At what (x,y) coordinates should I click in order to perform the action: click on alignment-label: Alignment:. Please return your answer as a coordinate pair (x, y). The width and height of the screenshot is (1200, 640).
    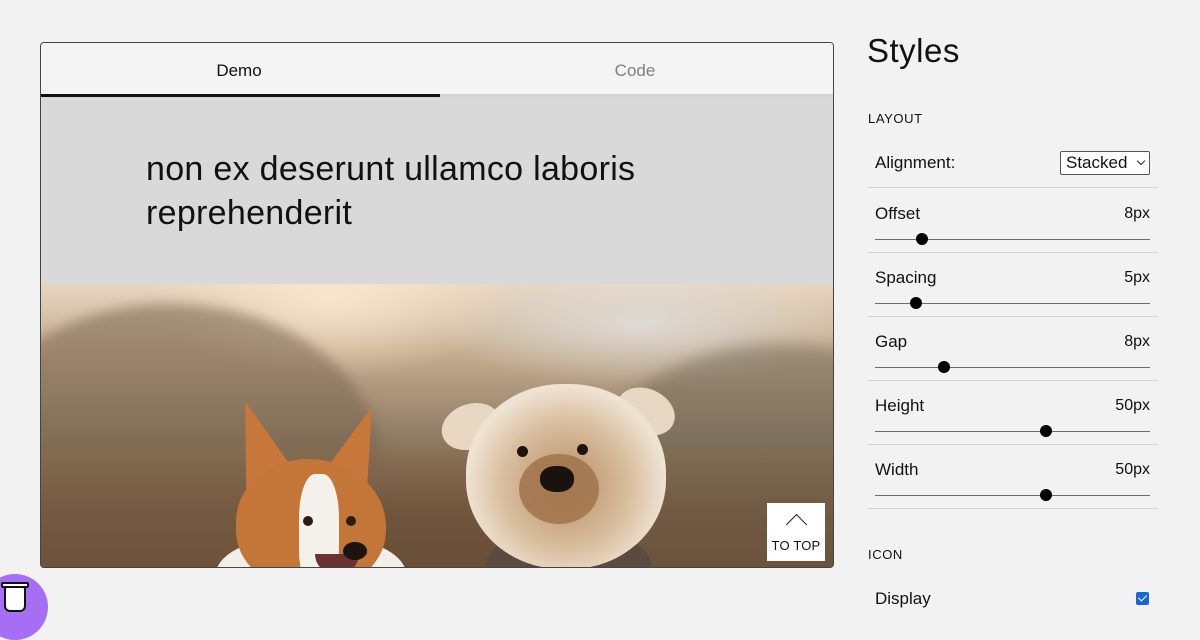
    Looking at the image, I should click on (915, 162).